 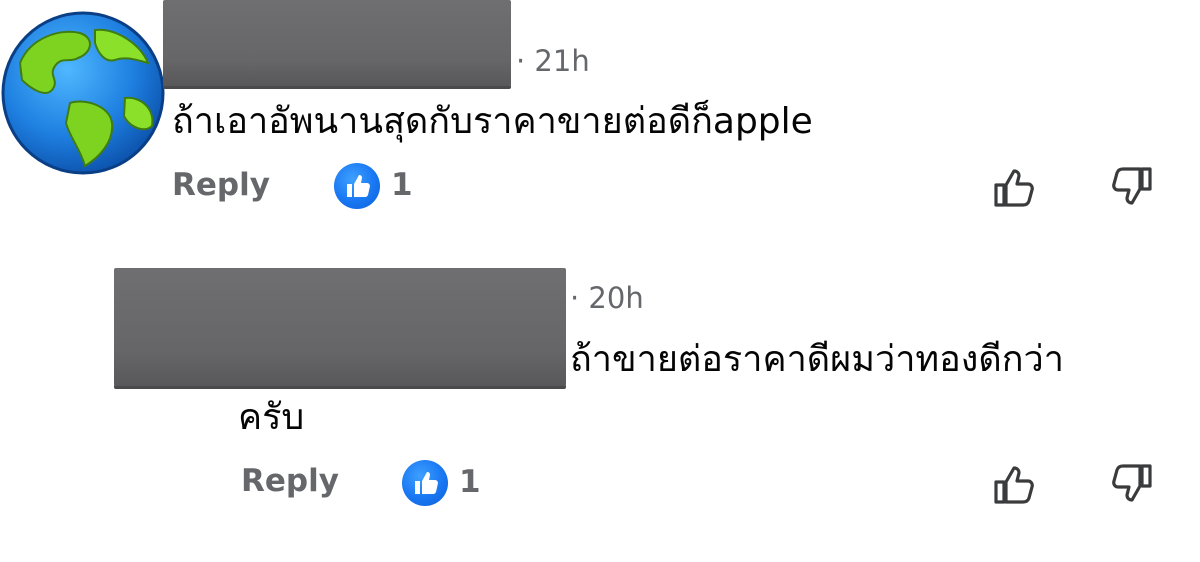 What do you see at coordinates (492, 121) in the screenshot?
I see `comment-text: ถ้าเอาอัพนานสุดกับราคาขายต่อดีก็apple` at bounding box center [492, 121].